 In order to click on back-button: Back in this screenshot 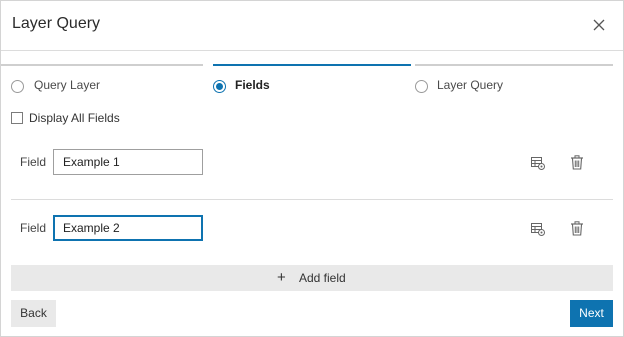, I will do `click(33, 313)`.